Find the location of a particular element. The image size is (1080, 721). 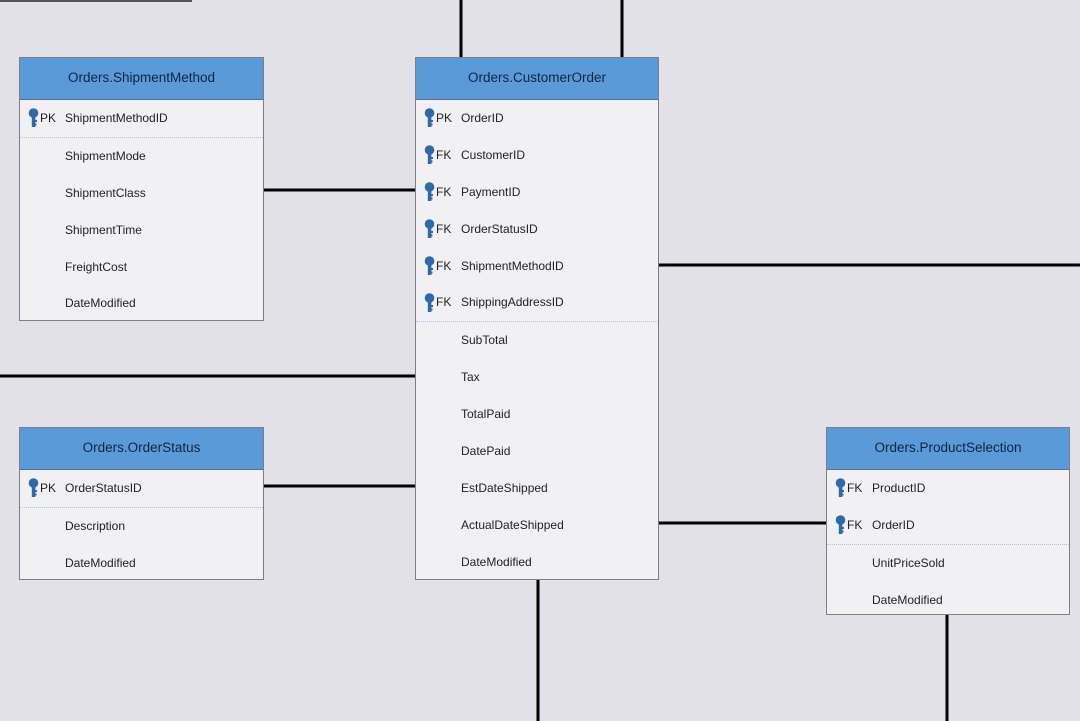

entity-row: ShipmentTime is located at coordinates (141, 230).